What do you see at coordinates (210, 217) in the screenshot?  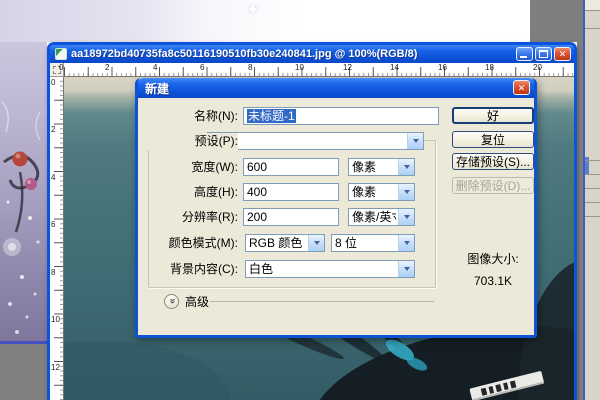 I see `resolution-label: 分辨率(R):` at bounding box center [210, 217].